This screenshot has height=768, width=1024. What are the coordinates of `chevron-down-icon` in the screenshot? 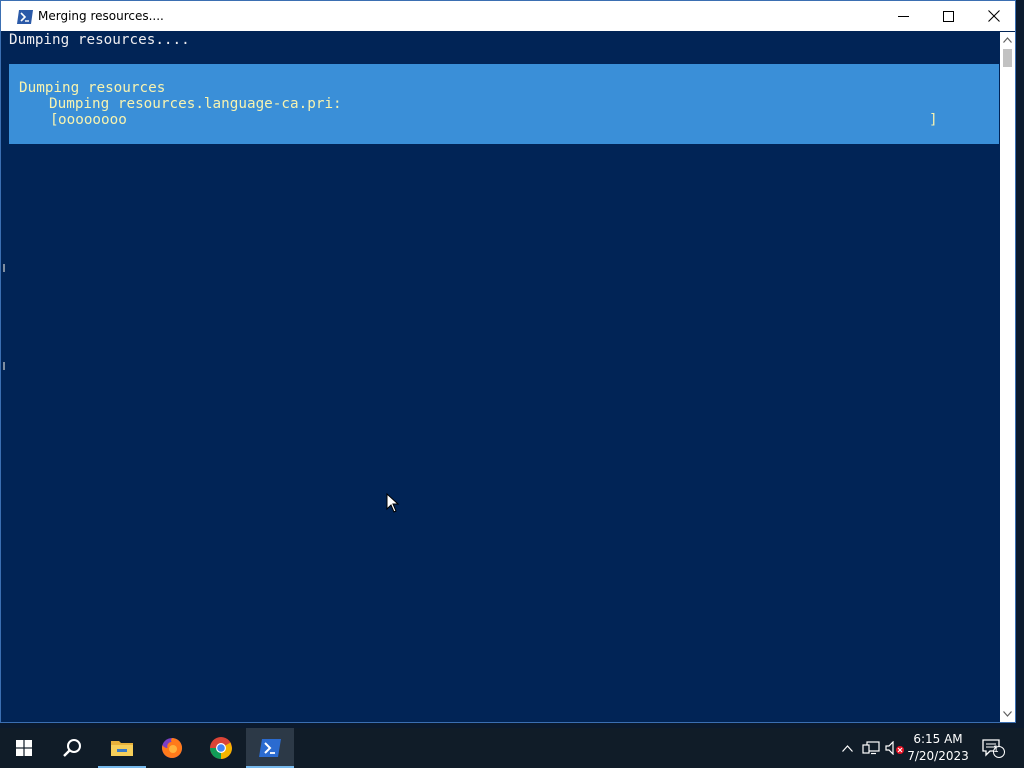 It's located at (1007, 714).